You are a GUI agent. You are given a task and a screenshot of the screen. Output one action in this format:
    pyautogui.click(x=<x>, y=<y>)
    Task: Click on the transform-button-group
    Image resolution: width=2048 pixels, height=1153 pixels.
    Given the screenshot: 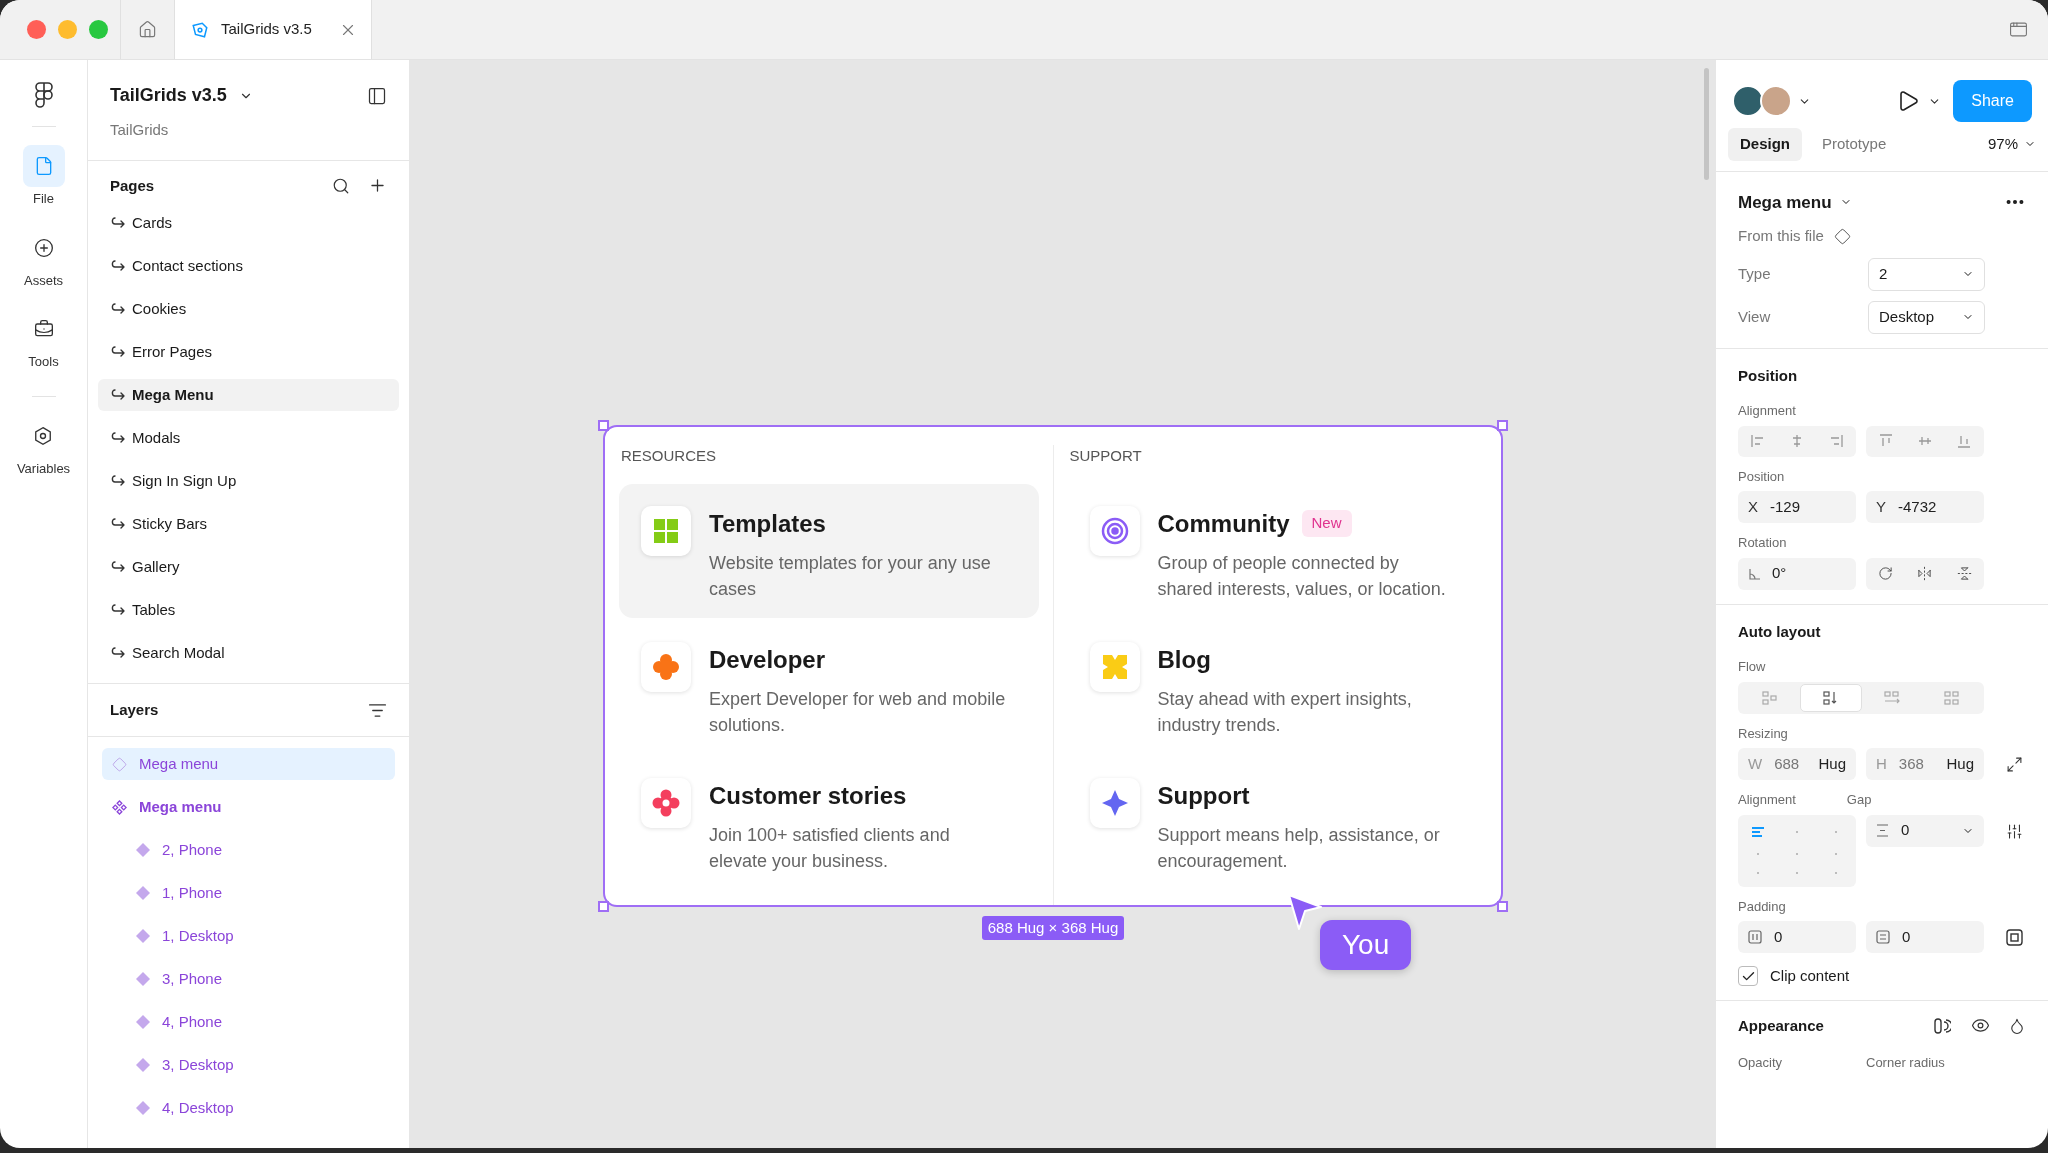 What is the action you would take?
    pyautogui.click(x=1925, y=573)
    